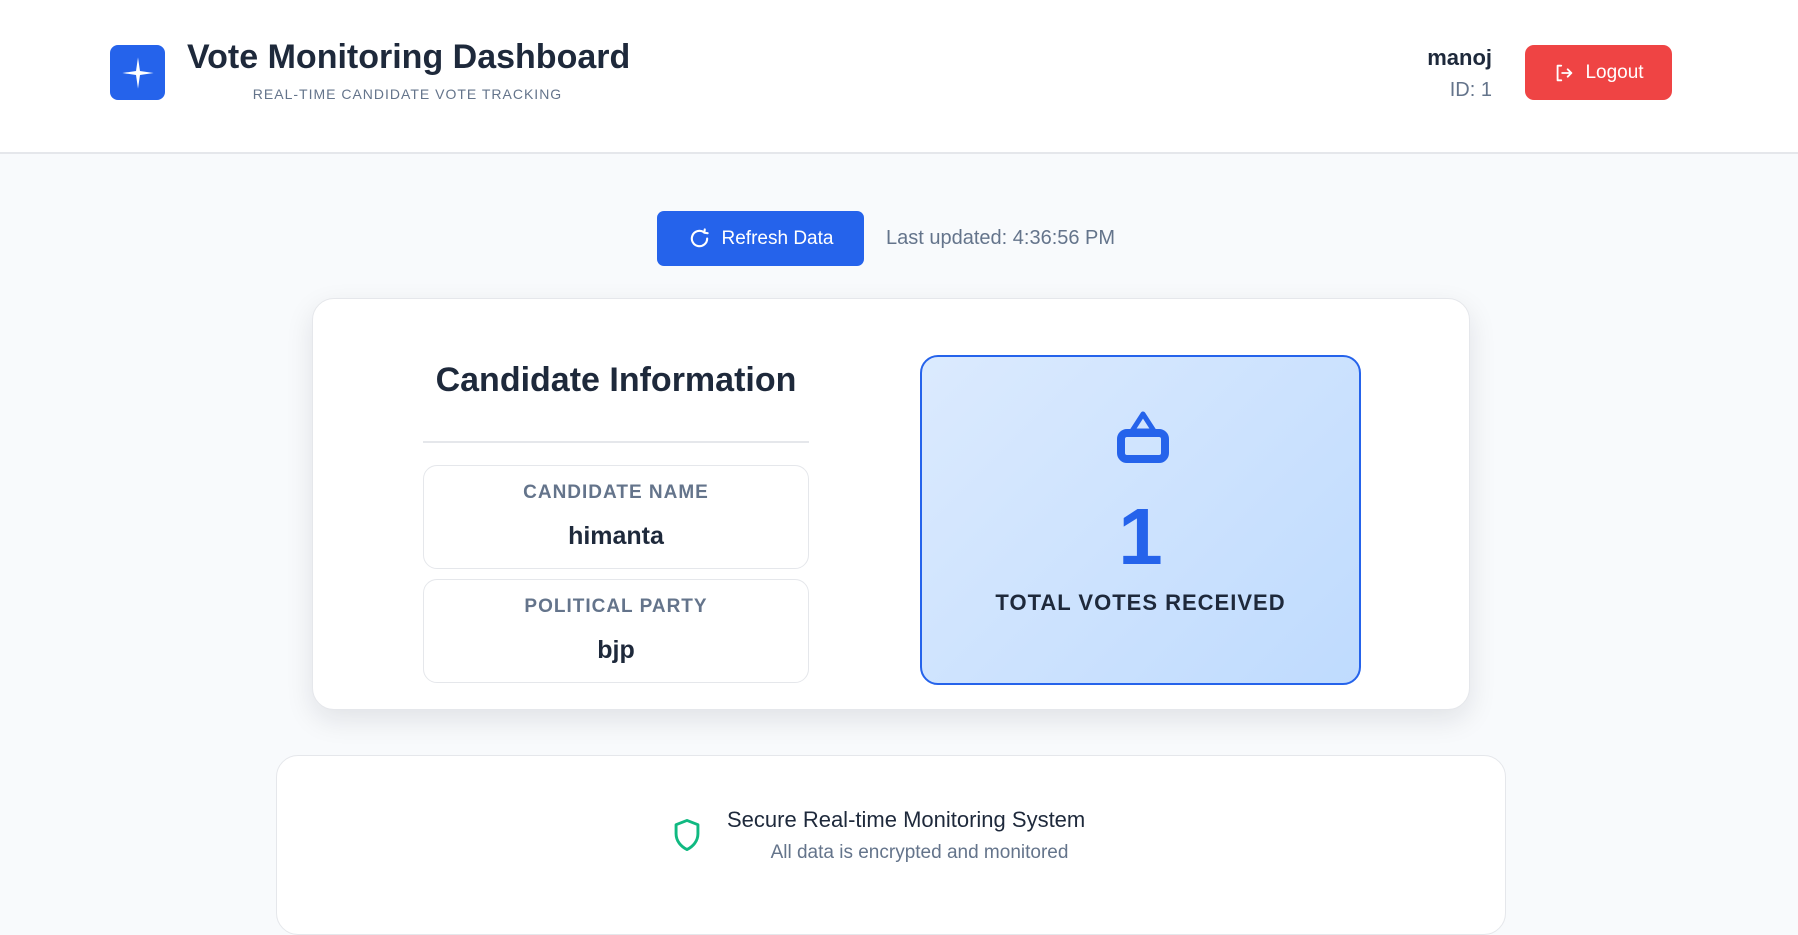 This screenshot has width=1798, height=935. Describe the element at coordinates (407, 94) in the screenshot. I see `app-subtitle: REAL-TIME CANDIDATE VOTE TRACKING` at that location.